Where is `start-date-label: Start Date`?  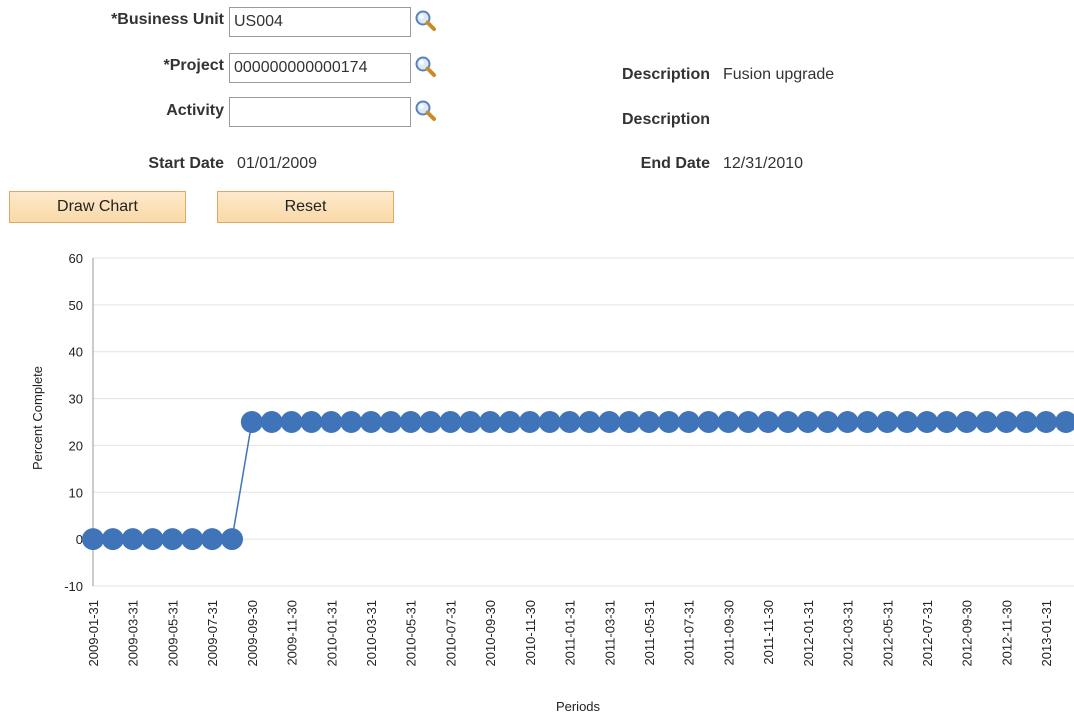
start-date-label: Start Date is located at coordinates (186, 163).